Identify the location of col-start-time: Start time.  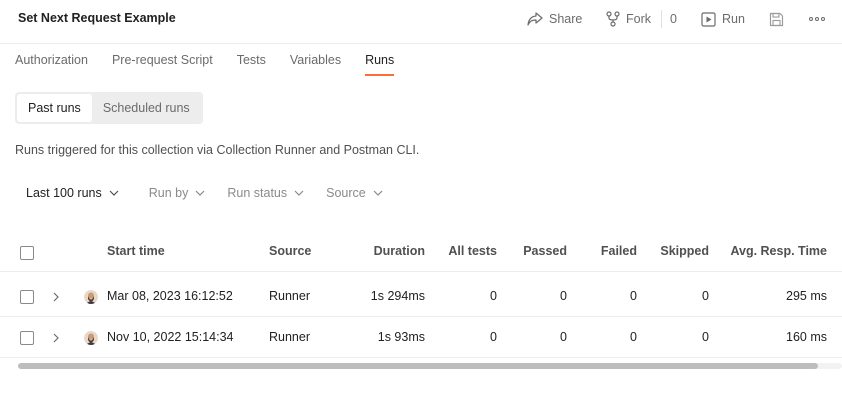
(136, 251).